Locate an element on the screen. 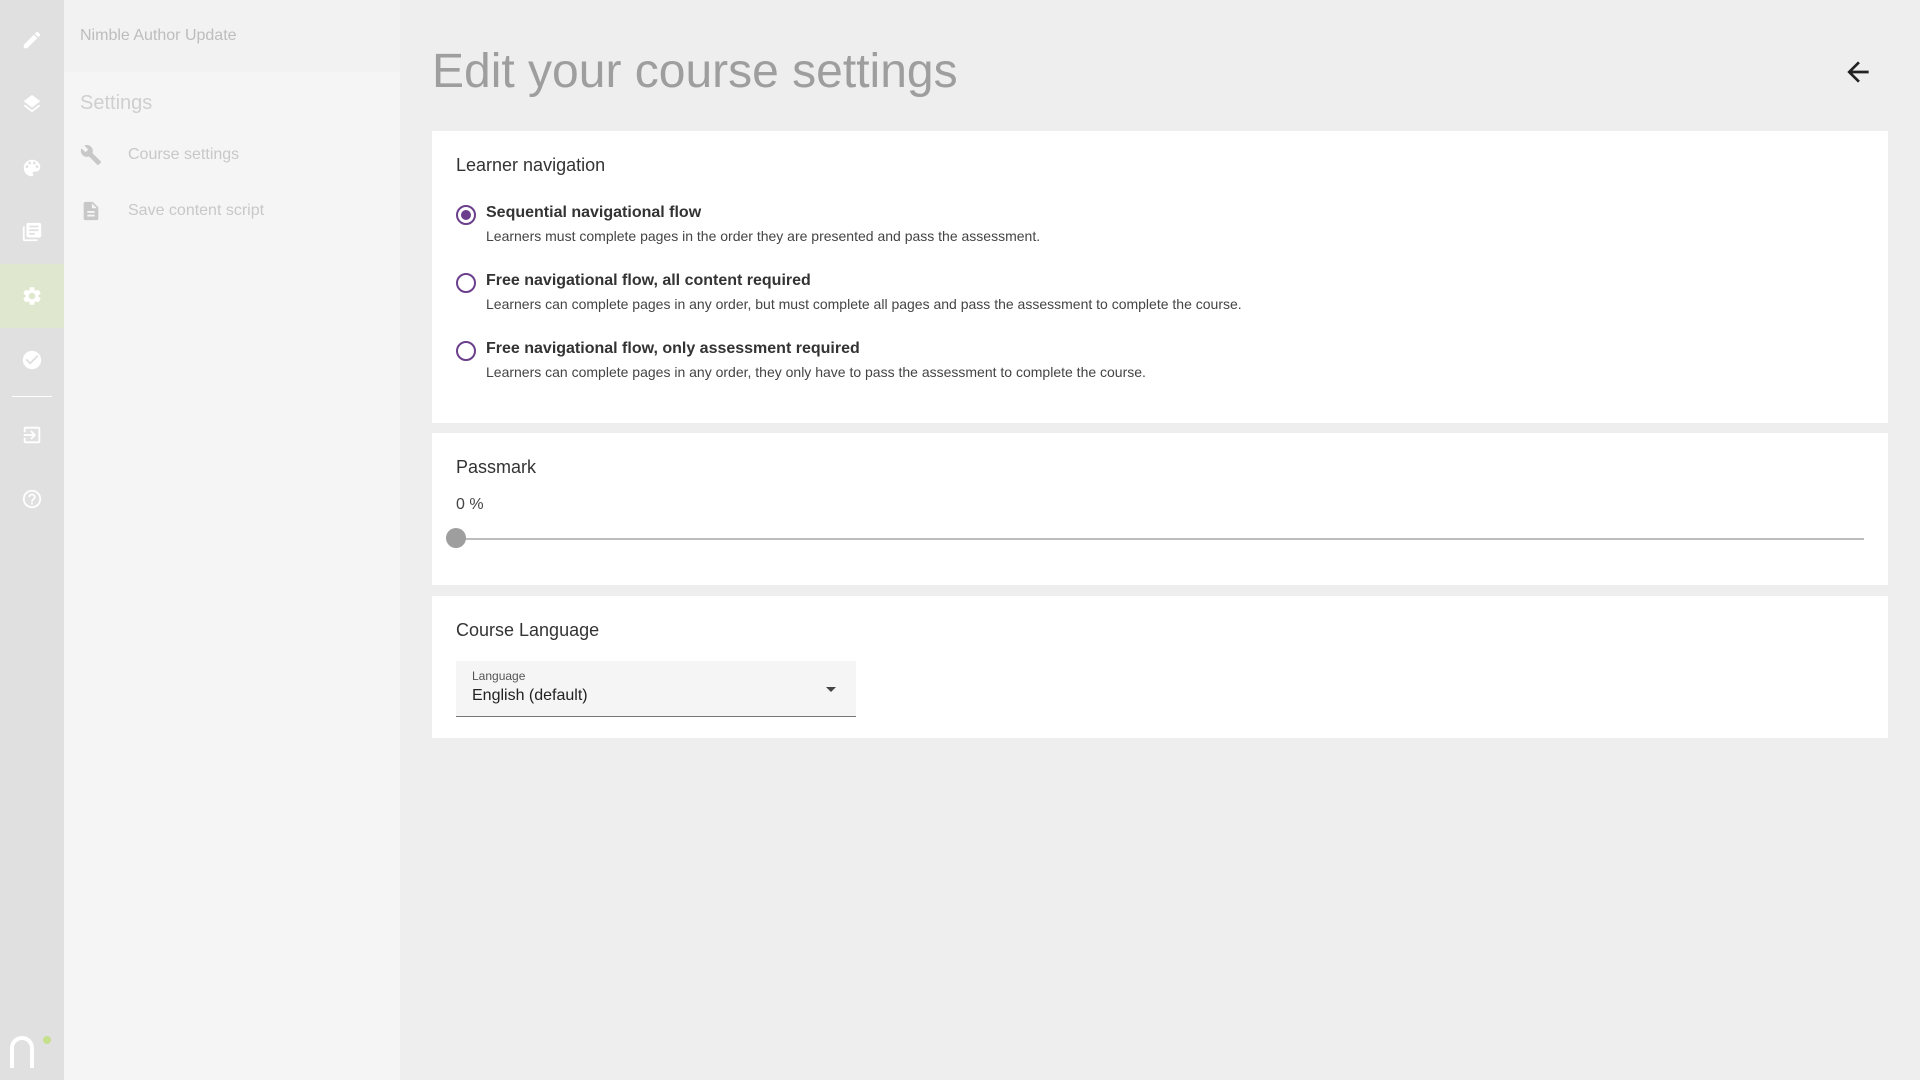 Image resolution: width=1920 pixels, height=1080 pixels. rail-help-button is located at coordinates (32, 499).